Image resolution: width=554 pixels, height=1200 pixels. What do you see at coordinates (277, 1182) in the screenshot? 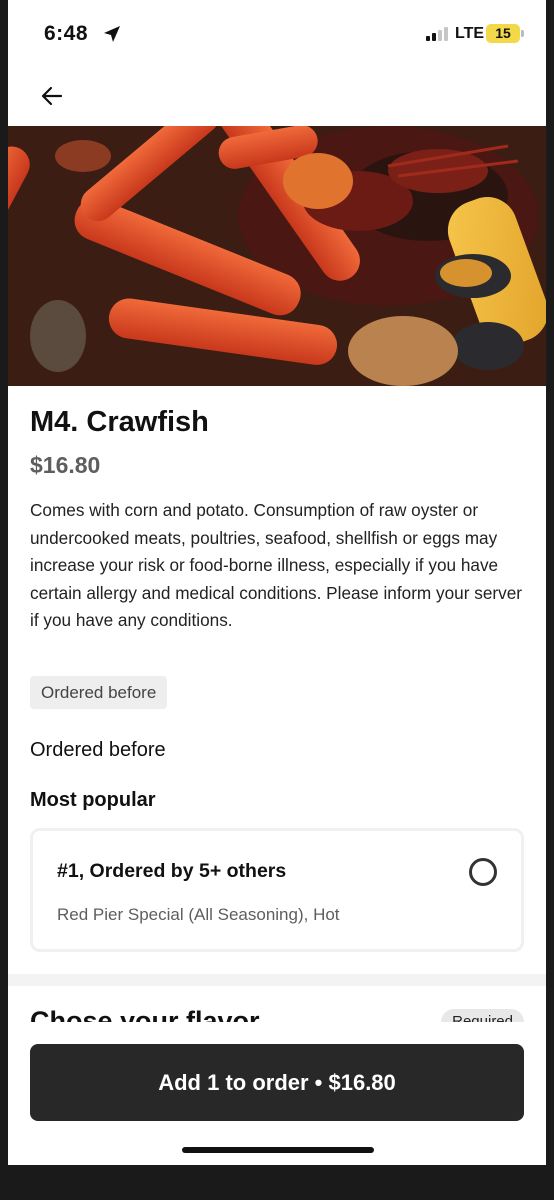
I see `frame-edge-bottom` at bounding box center [277, 1182].